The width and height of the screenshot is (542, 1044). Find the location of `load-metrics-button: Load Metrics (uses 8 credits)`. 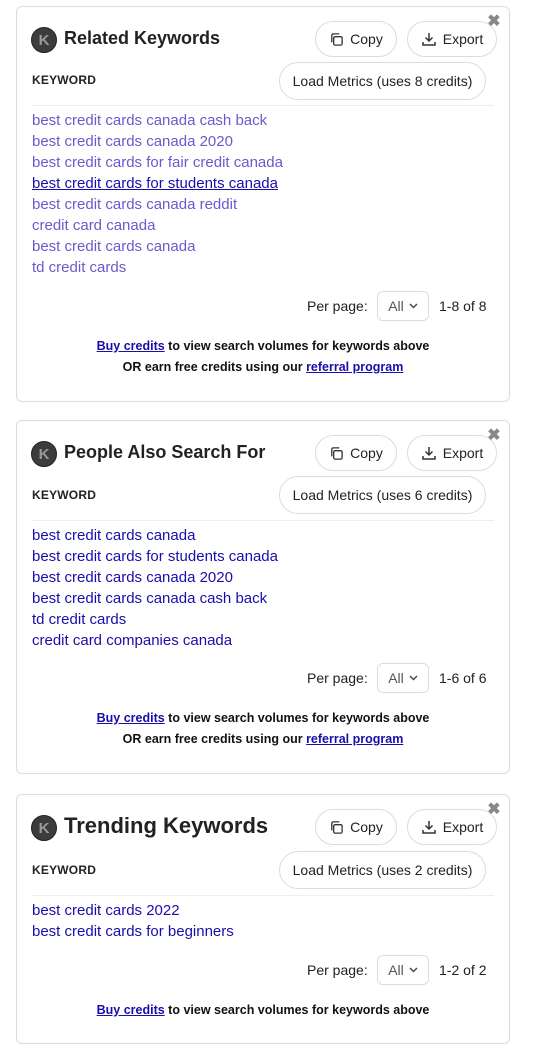

load-metrics-button: Load Metrics (uses 8 credits) is located at coordinates (382, 81).